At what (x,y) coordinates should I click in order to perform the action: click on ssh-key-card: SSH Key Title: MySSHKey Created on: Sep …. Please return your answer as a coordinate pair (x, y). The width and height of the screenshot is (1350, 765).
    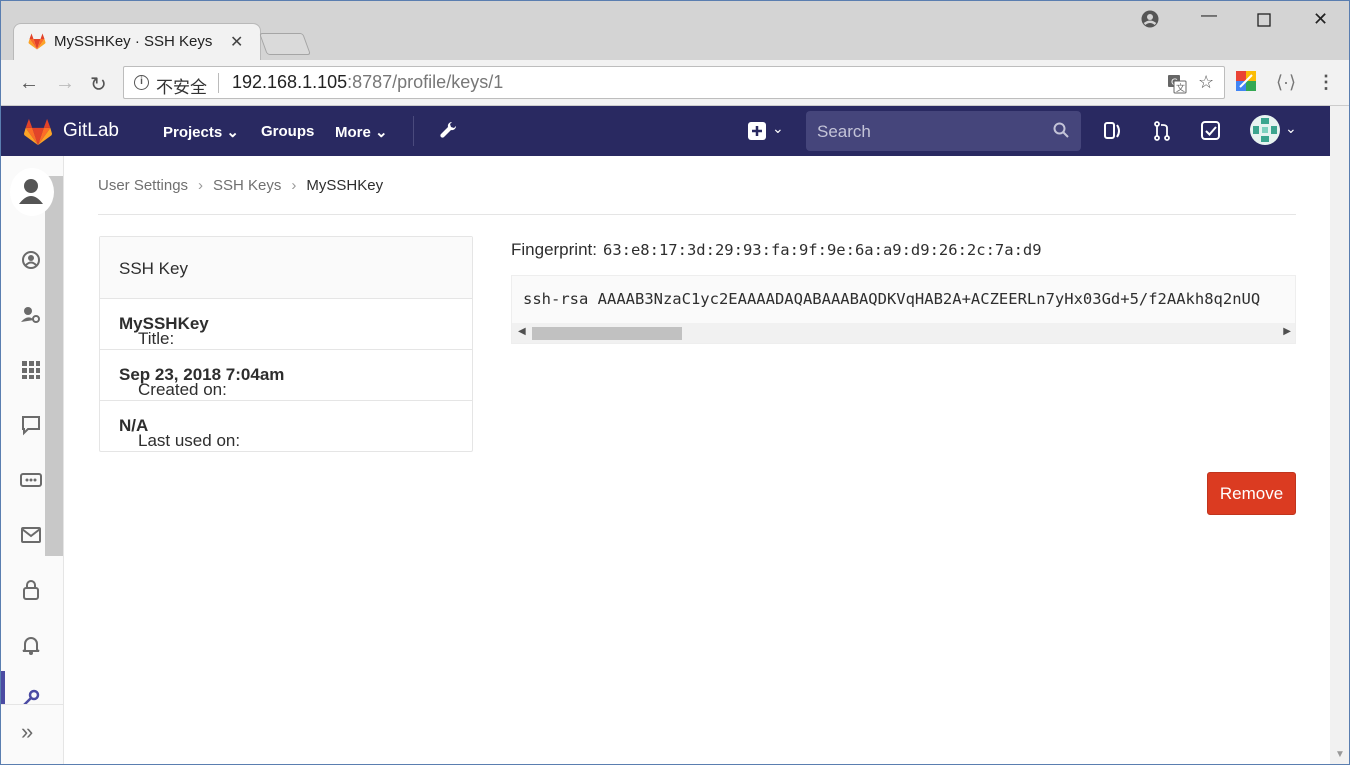
    Looking at the image, I should click on (286, 344).